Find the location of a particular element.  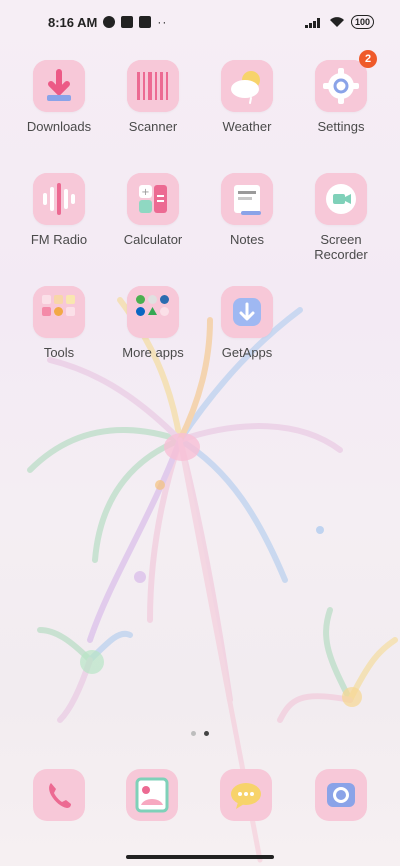

camera-icon is located at coordinates (341, 795).